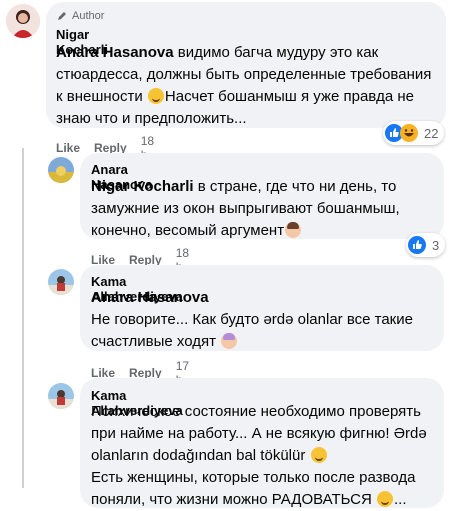  I want to click on comment-1-line-1: видимо багча мудуру это как, so click(278, 52).